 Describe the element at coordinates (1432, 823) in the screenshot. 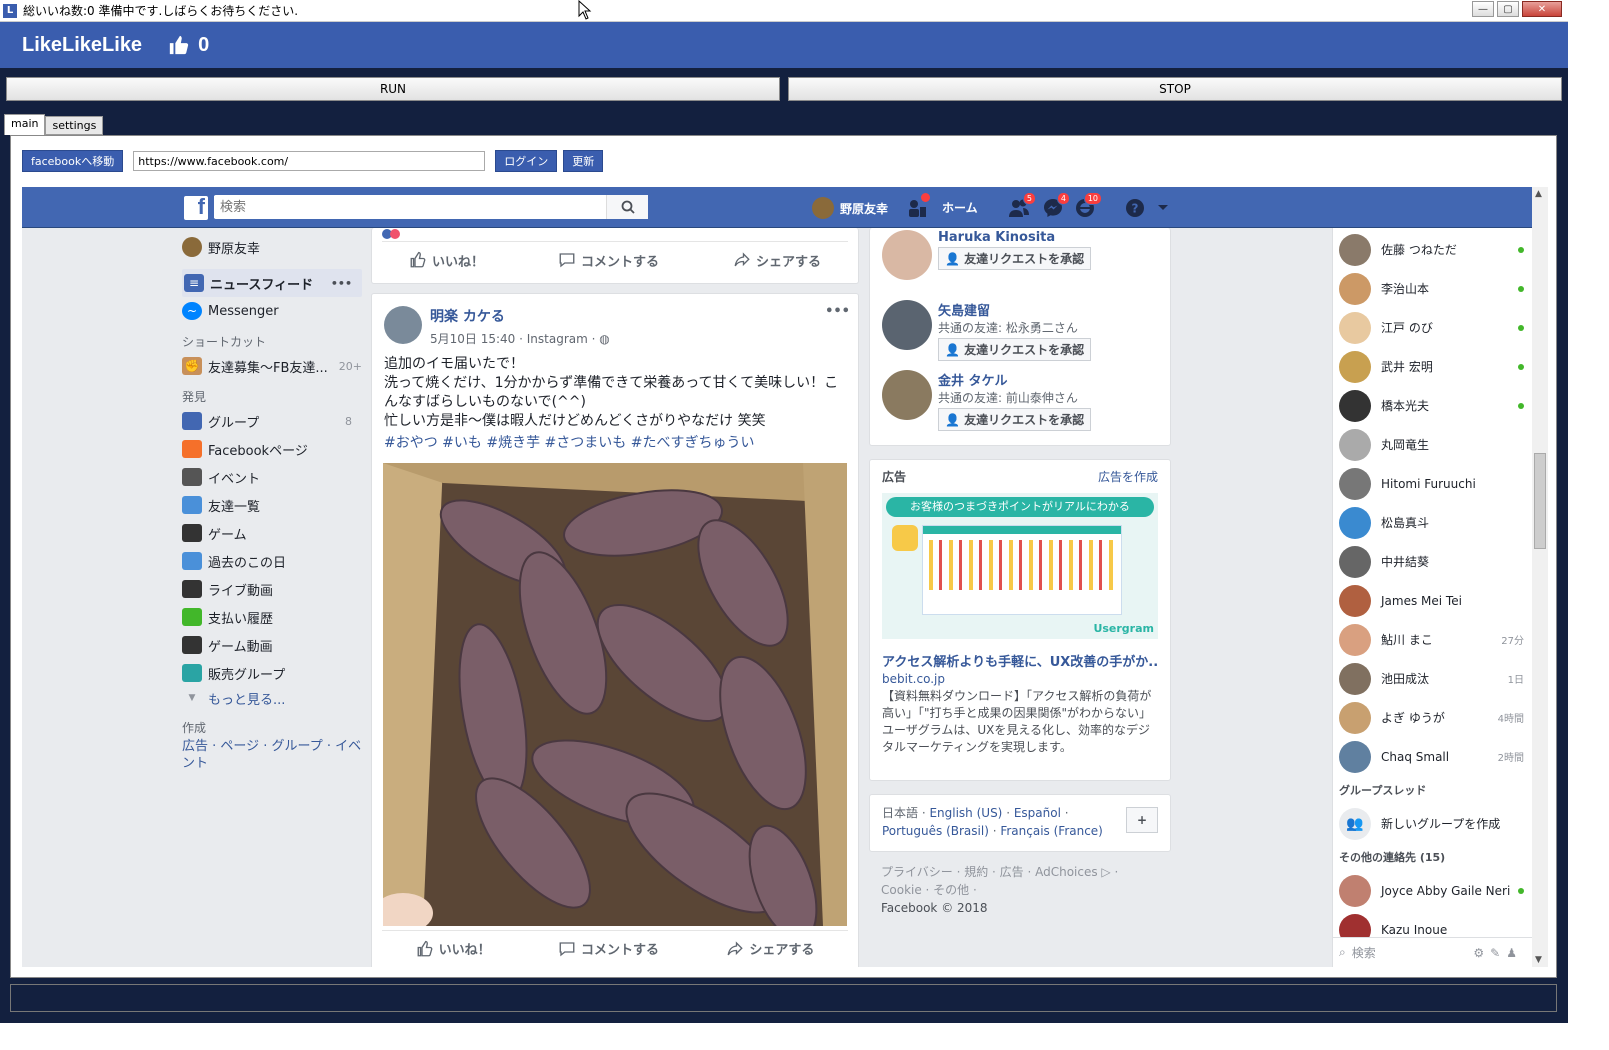

I see `new-group-button: 👥 新しいグループを作成` at that location.